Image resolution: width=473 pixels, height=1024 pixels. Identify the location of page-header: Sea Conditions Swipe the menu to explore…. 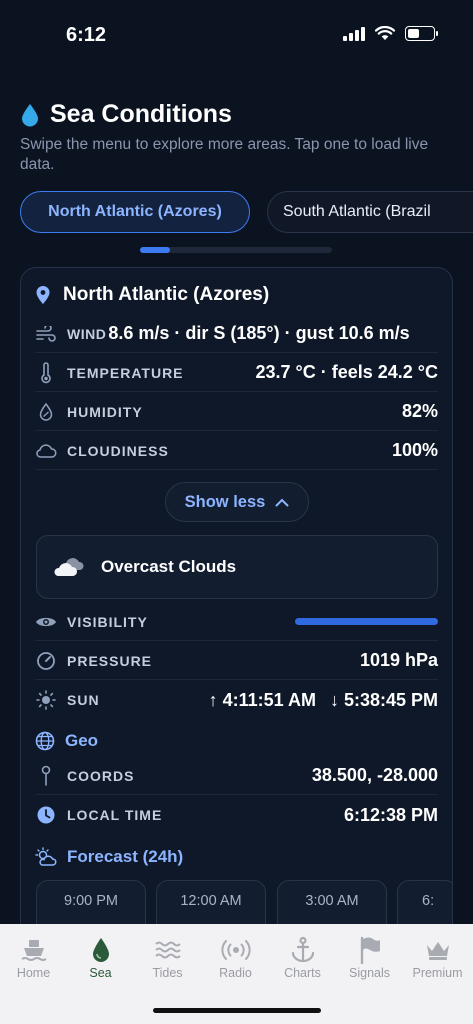
(240, 137).